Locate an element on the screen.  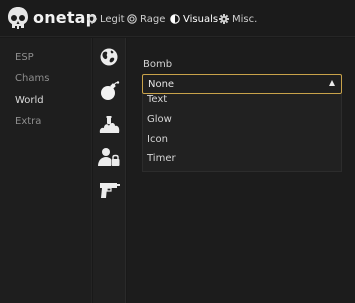
crosshair-icon is located at coordinates (92, 19).